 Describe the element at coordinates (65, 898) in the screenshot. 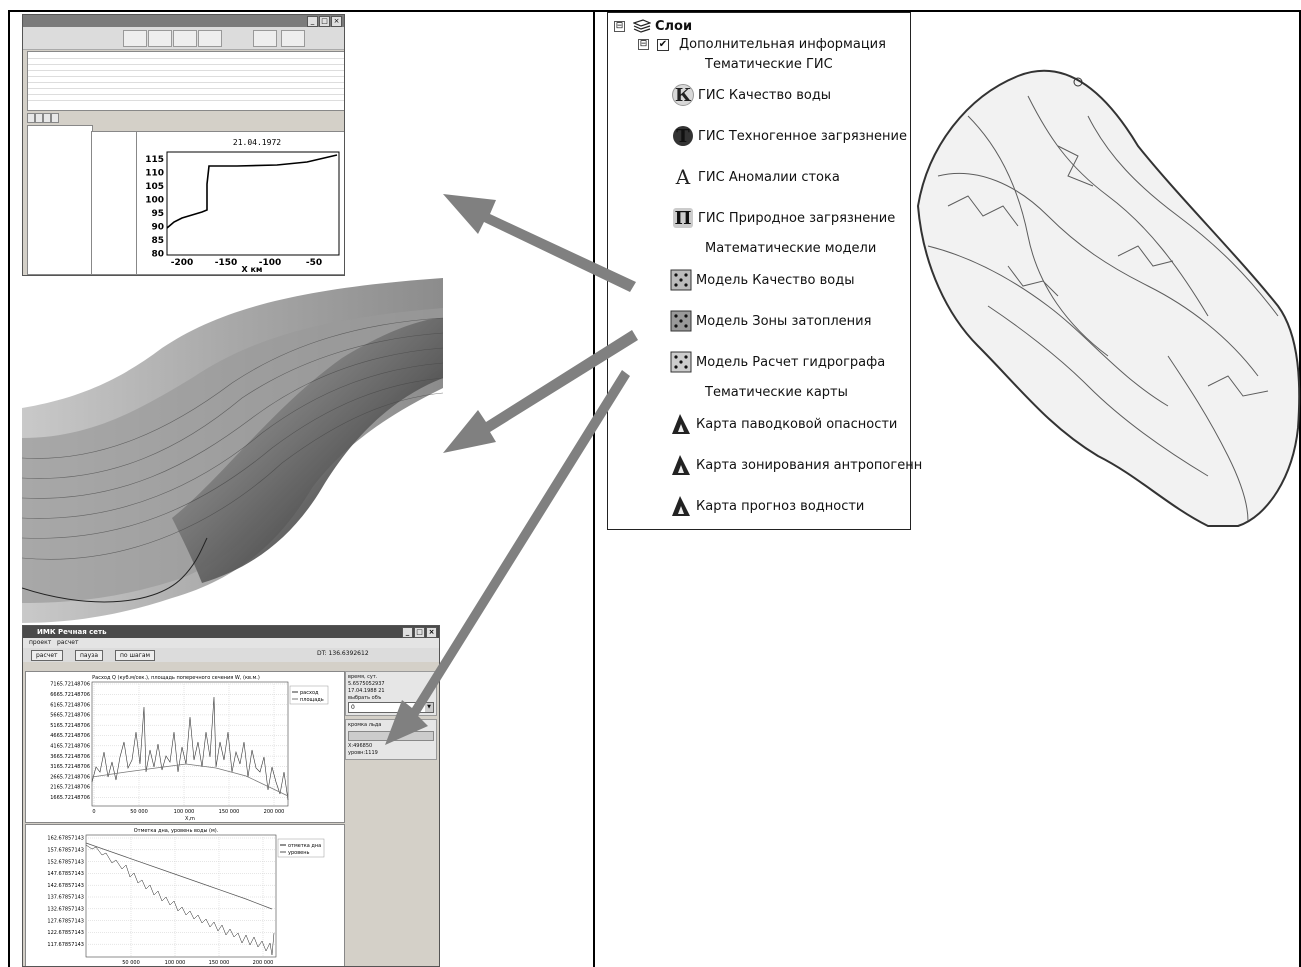

I see `y-tick-label: 137.67857143` at that location.